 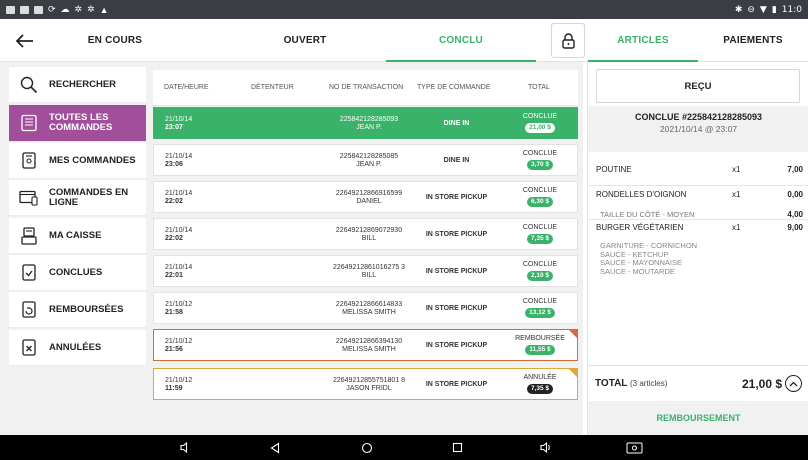 What do you see at coordinates (540, 350) in the screenshot?
I see `total-badge: 11,55 $` at bounding box center [540, 350].